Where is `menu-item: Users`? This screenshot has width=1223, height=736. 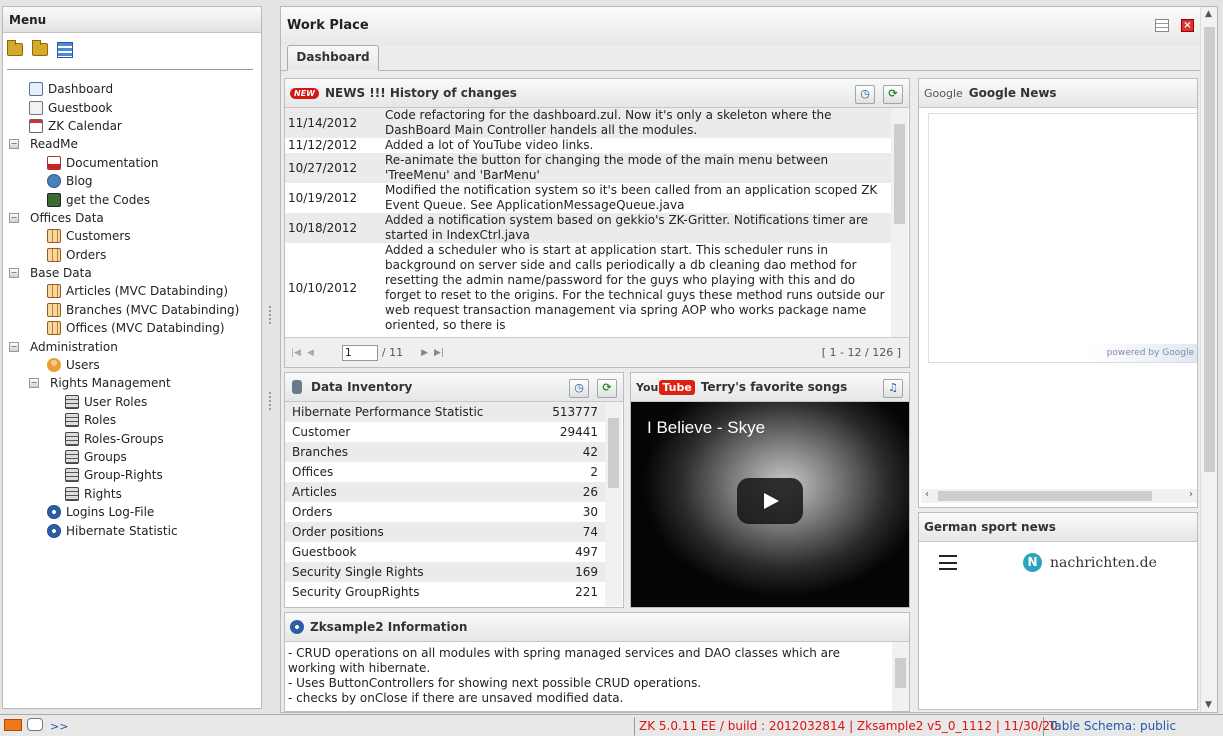
menu-item: Users is located at coordinates (132, 365).